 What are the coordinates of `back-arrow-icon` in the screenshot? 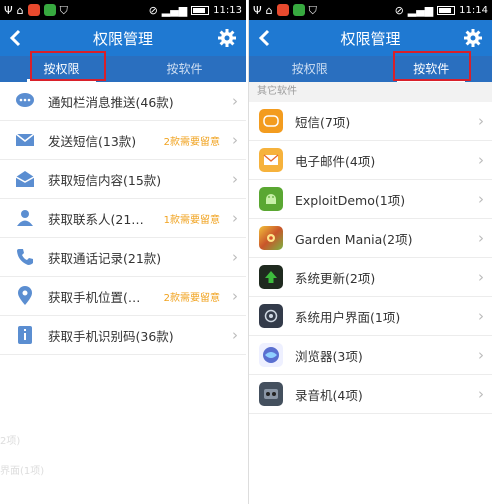 It's located at (15, 38).